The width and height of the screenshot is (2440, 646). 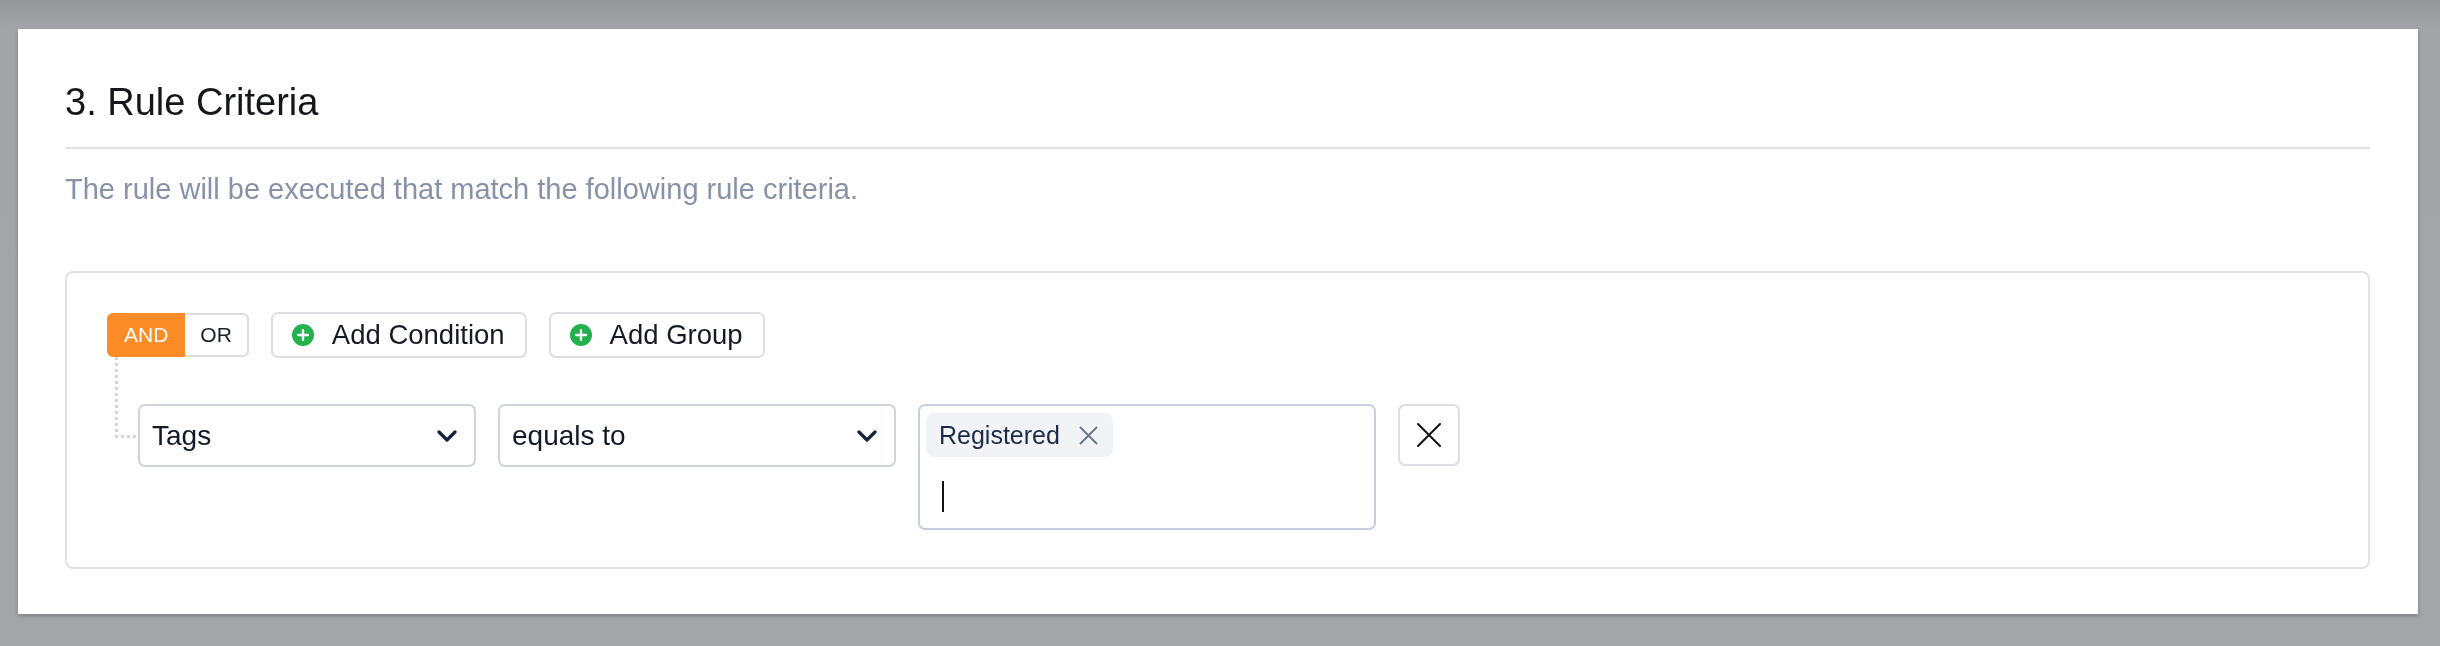 I want to click on logic-operator-tab: OR, so click(x=217, y=335).